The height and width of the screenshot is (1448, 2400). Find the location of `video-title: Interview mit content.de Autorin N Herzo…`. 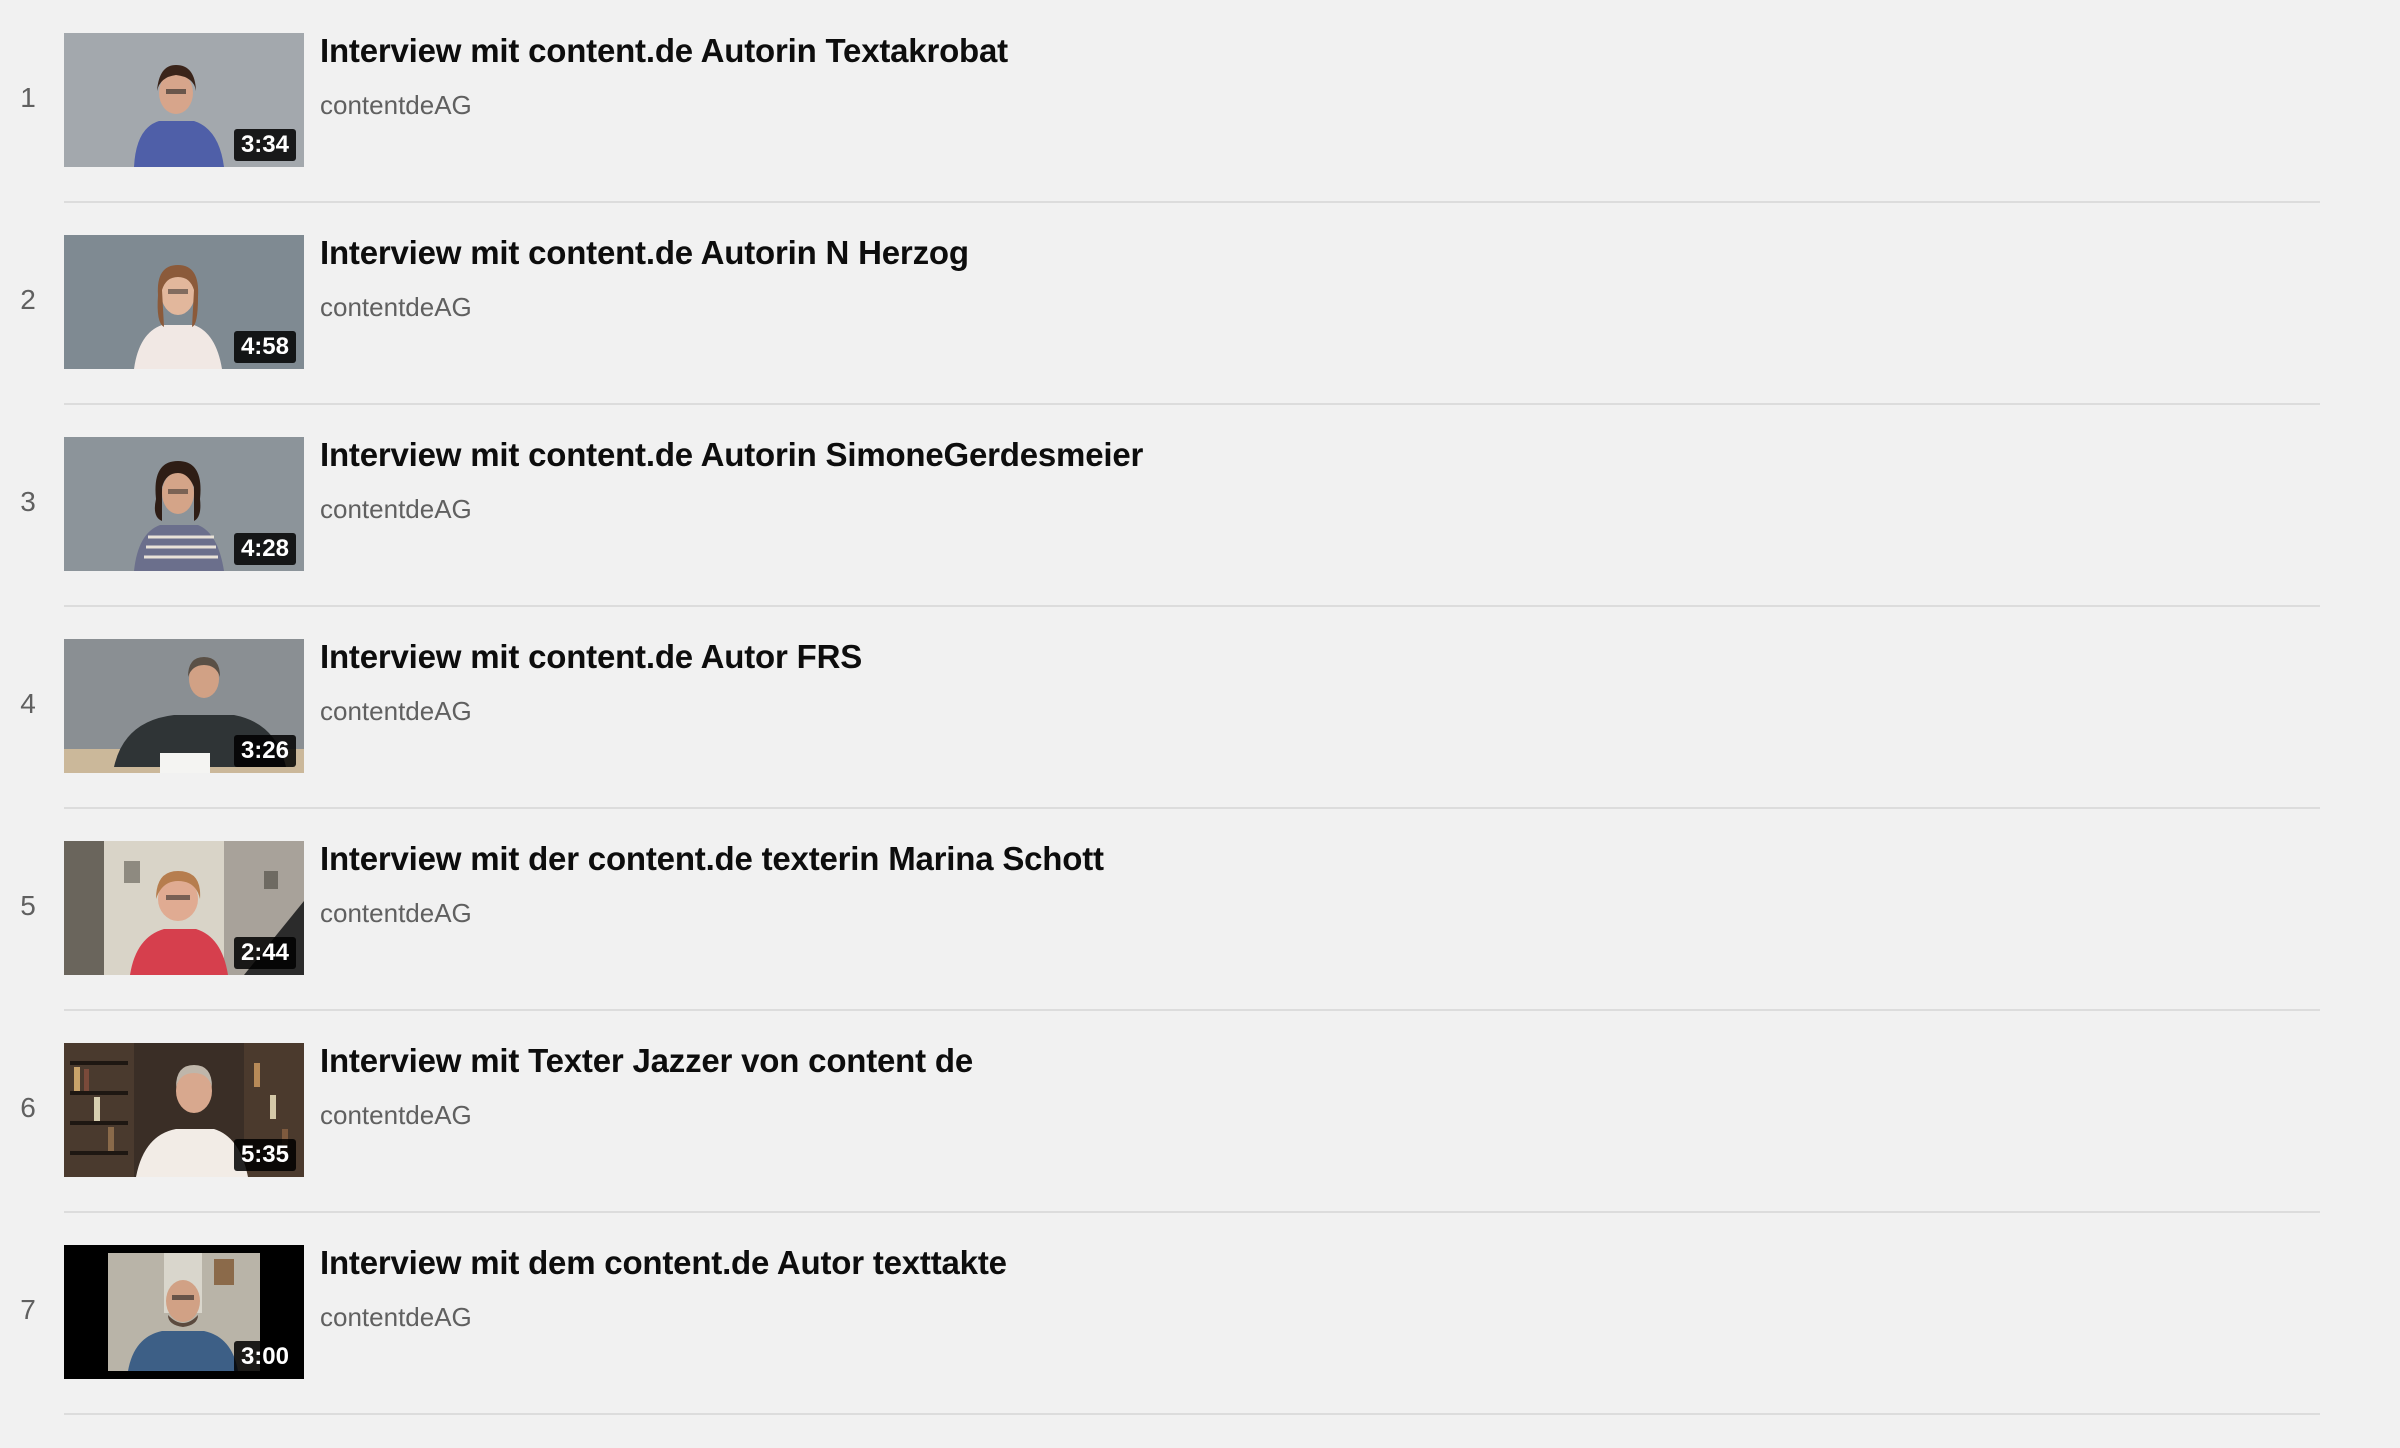

video-title: Interview mit content.de Autorin N Herzo… is located at coordinates (644, 253).